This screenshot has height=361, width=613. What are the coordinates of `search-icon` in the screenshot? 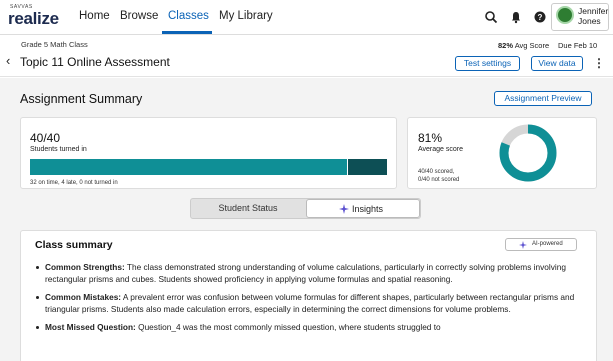 It's located at (491, 17).